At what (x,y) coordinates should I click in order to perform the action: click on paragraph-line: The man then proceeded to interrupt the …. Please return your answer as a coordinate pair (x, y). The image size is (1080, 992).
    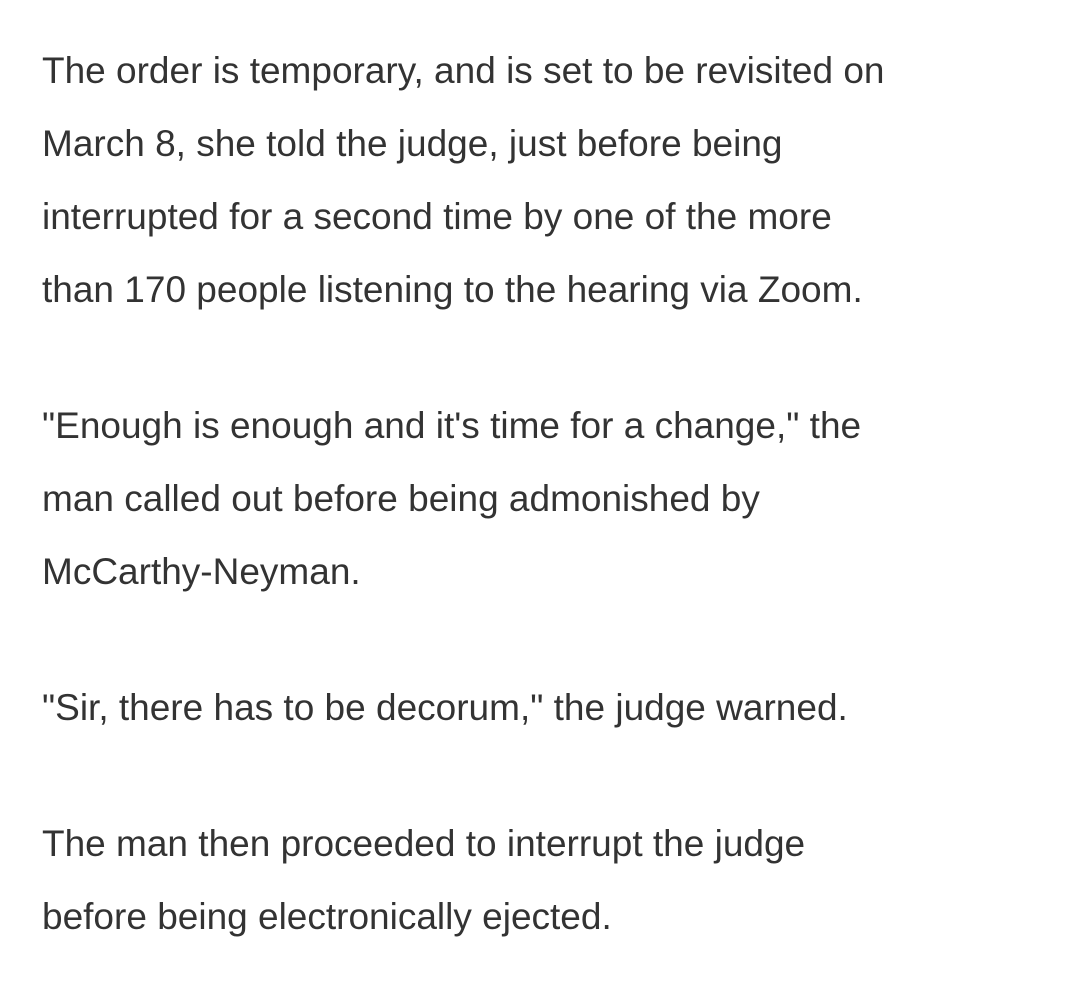
    Looking at the image, I should click on (424, 843).